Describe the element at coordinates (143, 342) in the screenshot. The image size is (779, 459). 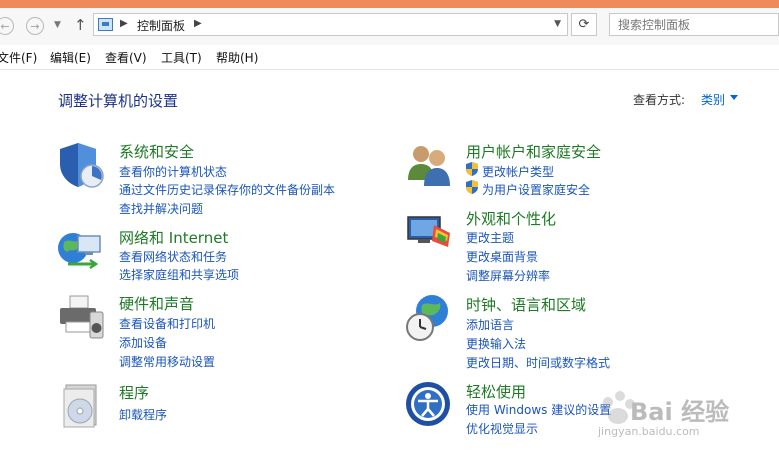
I see `link-add-device: 添加设备` at that location.